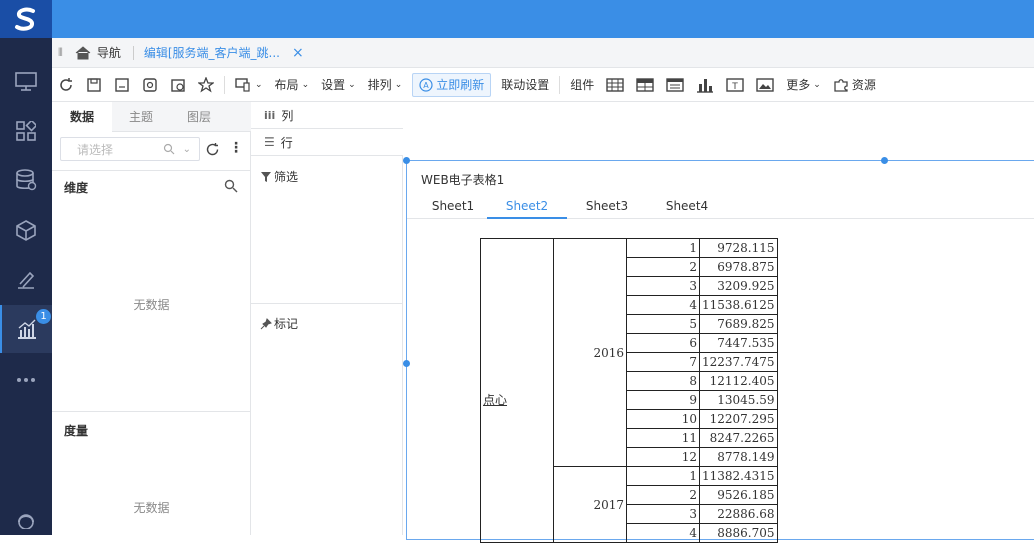 Image resolution: width=1034 pixels, height=543 pixels. Describe the element at coordinates (738, 324) in the screenshot. I see `value-cell: 7689.825` at that location.